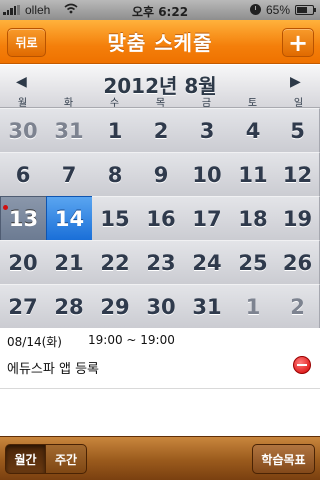 The image size is (320, 480). I want to click on add-schedule-button: +, so click(298, 42).